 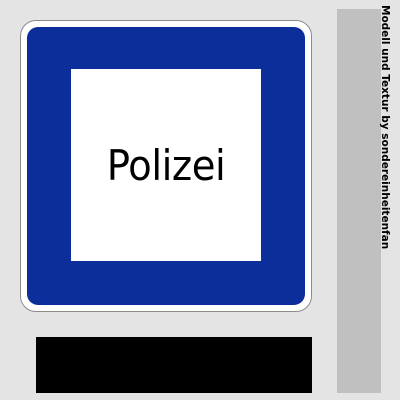 I want to click on side-strip, so click(x=359, y=201).